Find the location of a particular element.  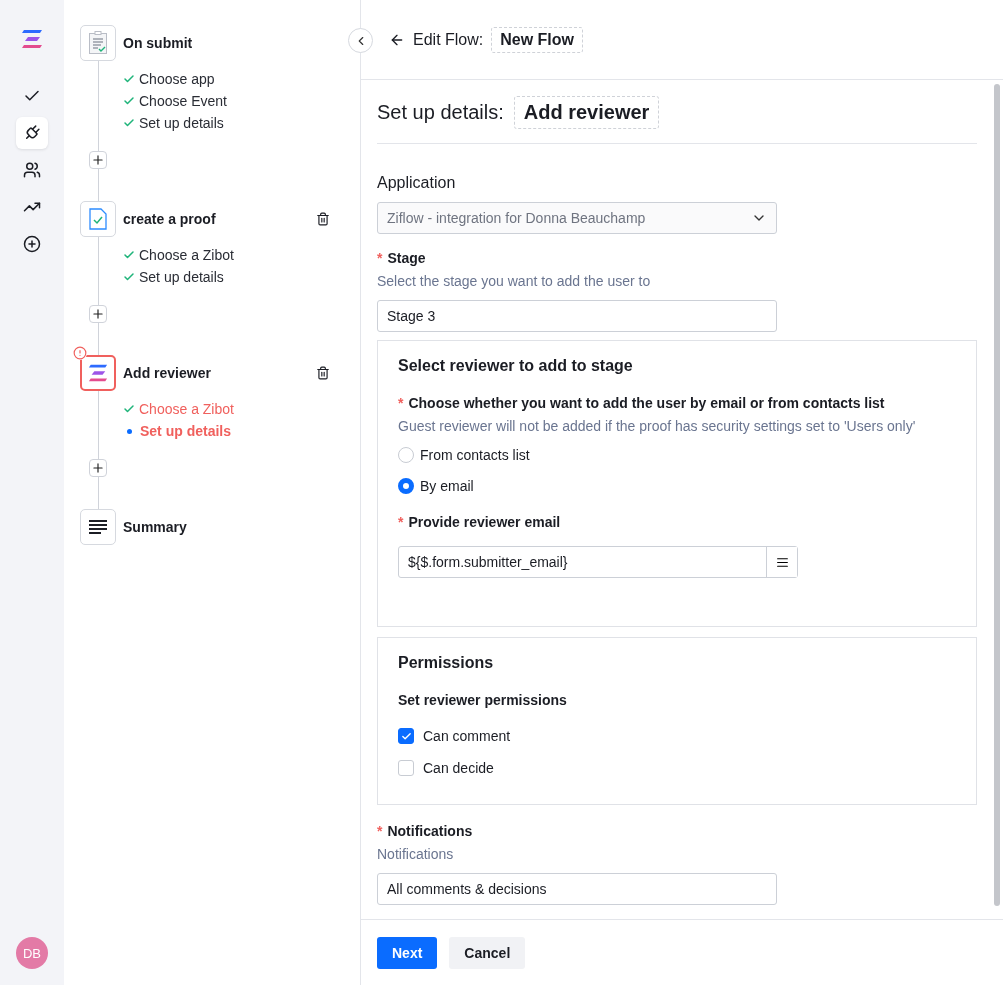

check-icon is located at coordinates (406, 736).